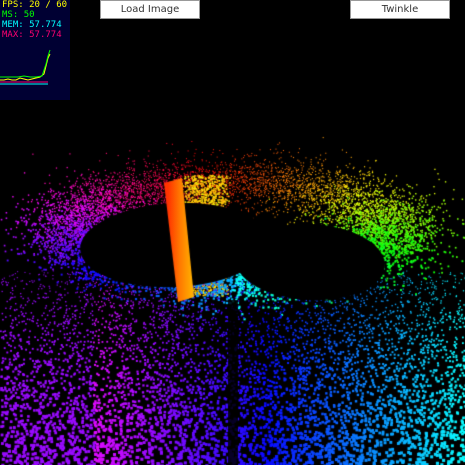 The image size is (465, 465). I want to click on mem-stat: MEM: 57.774, so click(36, 25).